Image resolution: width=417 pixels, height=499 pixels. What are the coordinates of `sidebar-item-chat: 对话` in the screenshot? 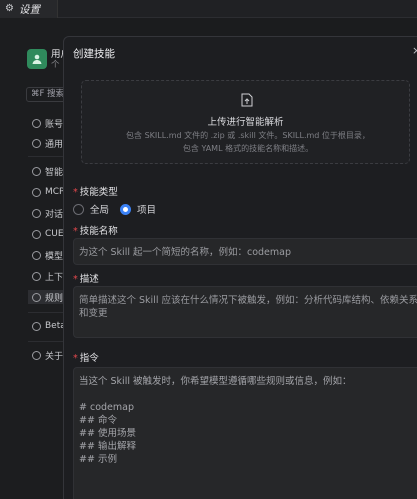 It's located at (47, 213).